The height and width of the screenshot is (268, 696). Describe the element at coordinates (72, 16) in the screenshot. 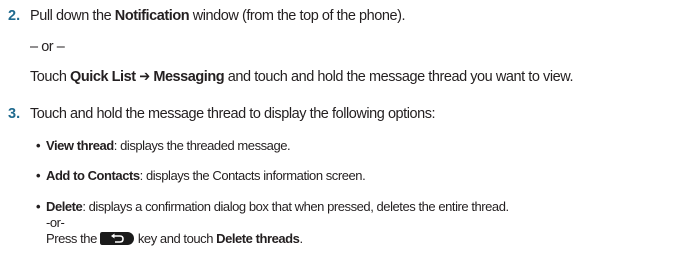

I see `text-run: Pull down the` at that location.